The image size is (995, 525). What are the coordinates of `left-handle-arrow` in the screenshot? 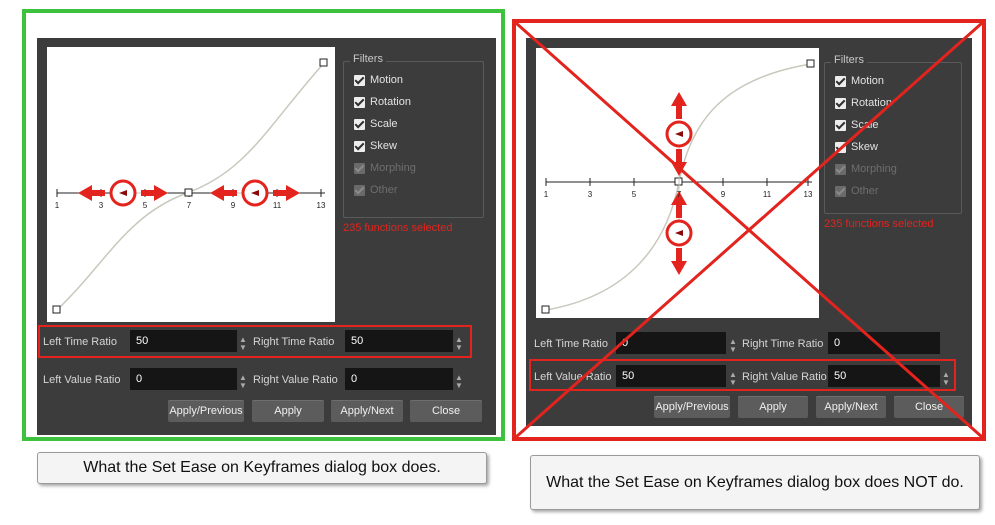 It's located at (91, 193).